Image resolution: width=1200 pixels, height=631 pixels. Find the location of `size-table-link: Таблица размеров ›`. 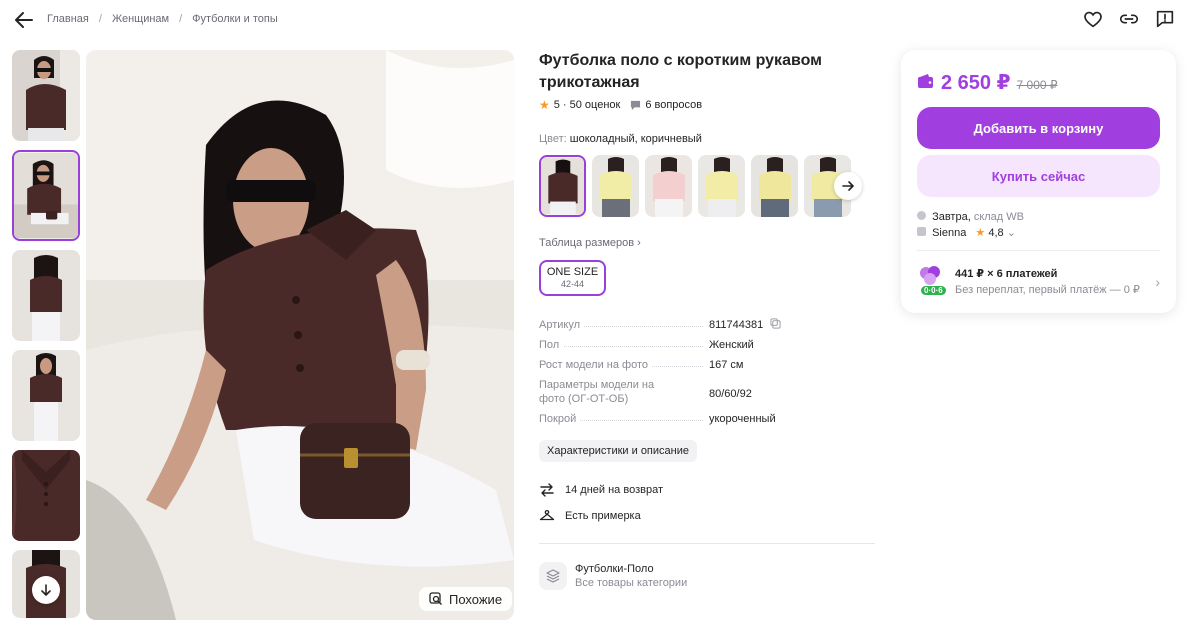

size-table-link: Таблица размеров › is located at coordinates (590, 243).